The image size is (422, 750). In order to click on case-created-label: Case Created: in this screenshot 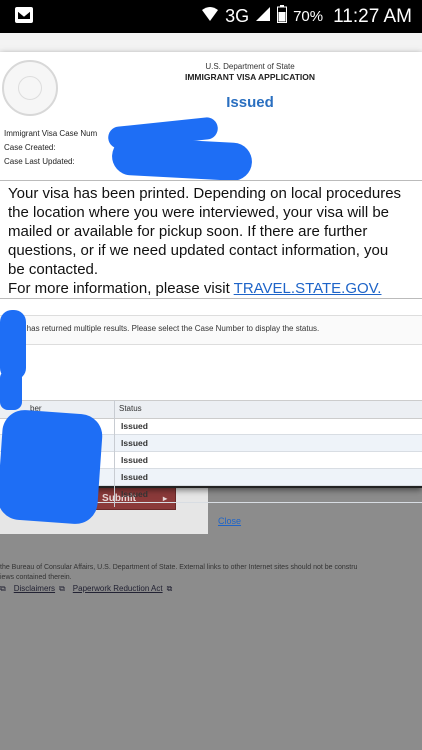, I will do `click(30, 147)`.